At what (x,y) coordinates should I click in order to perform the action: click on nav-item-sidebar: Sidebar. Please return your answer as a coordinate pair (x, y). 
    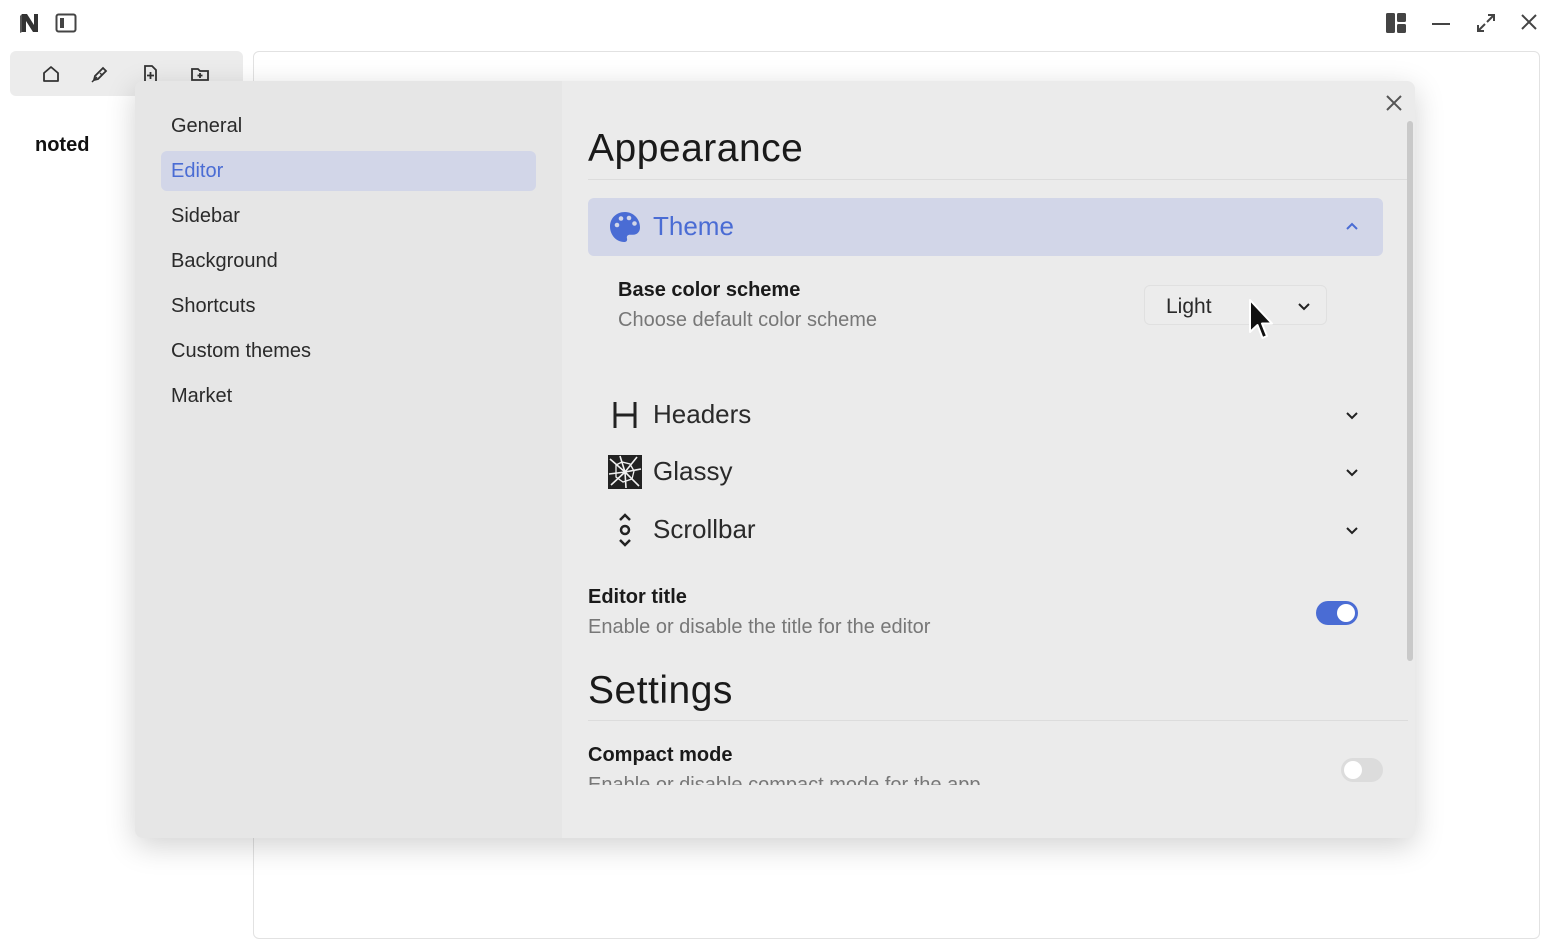
    Looking at the image, I should click on (348, 216).